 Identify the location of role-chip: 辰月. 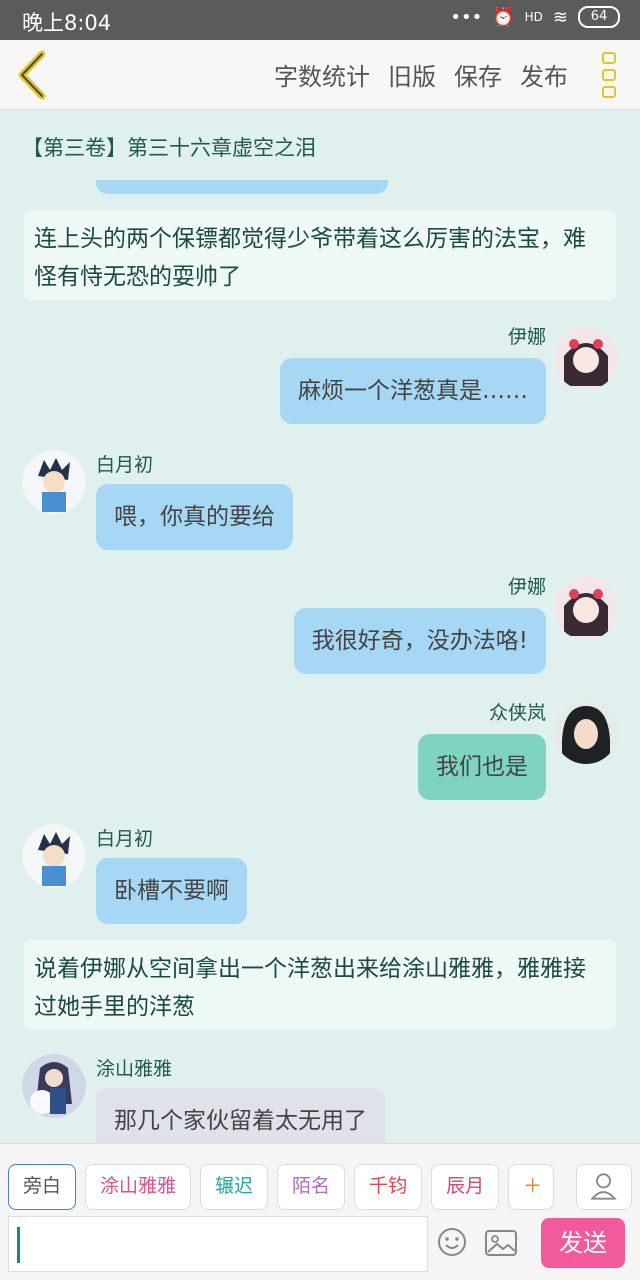
(465, 1187).